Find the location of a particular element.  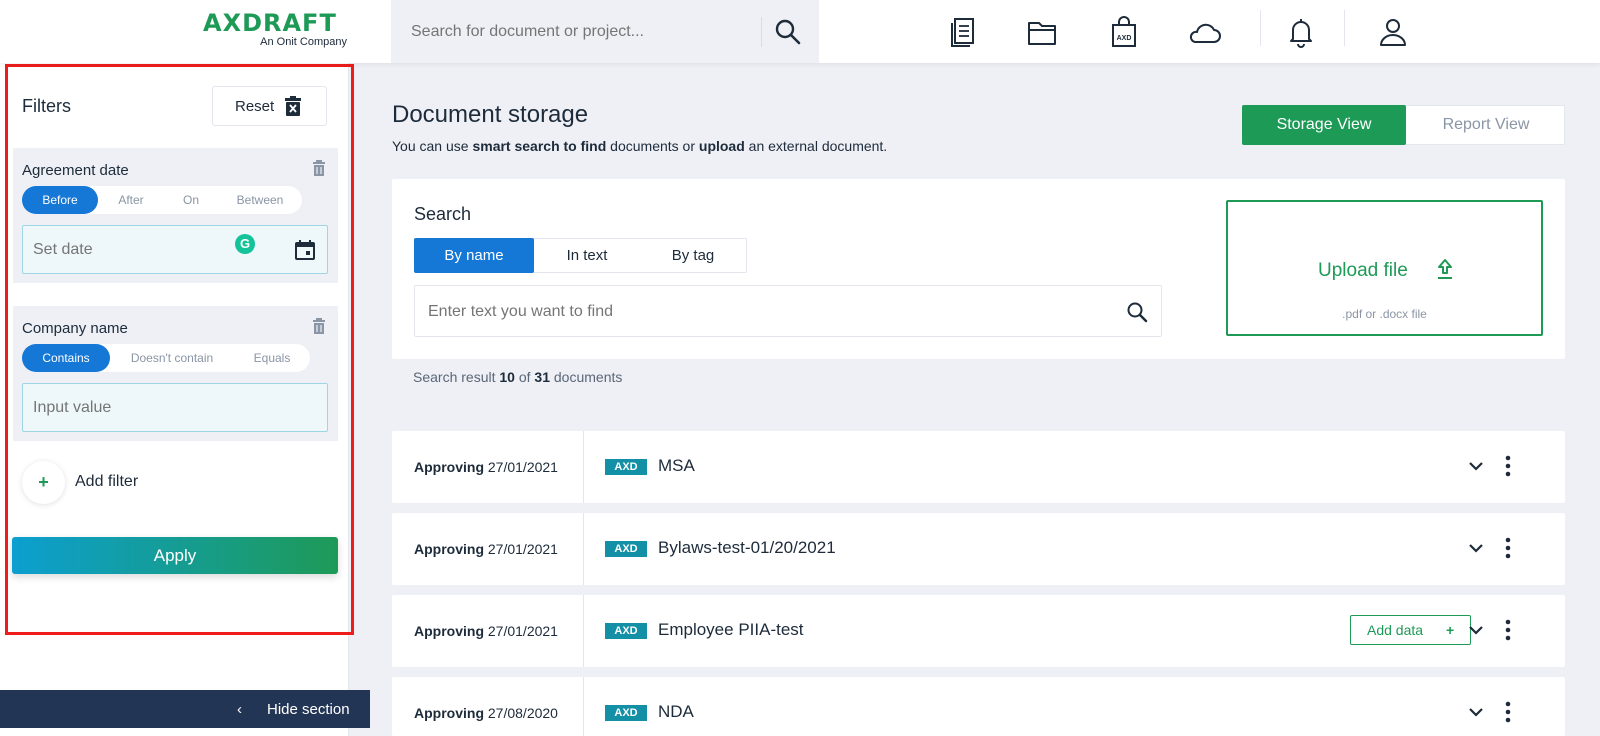

filter-agreement-date: Agreement date Before After On Between G is located at coordinates (175, 215).